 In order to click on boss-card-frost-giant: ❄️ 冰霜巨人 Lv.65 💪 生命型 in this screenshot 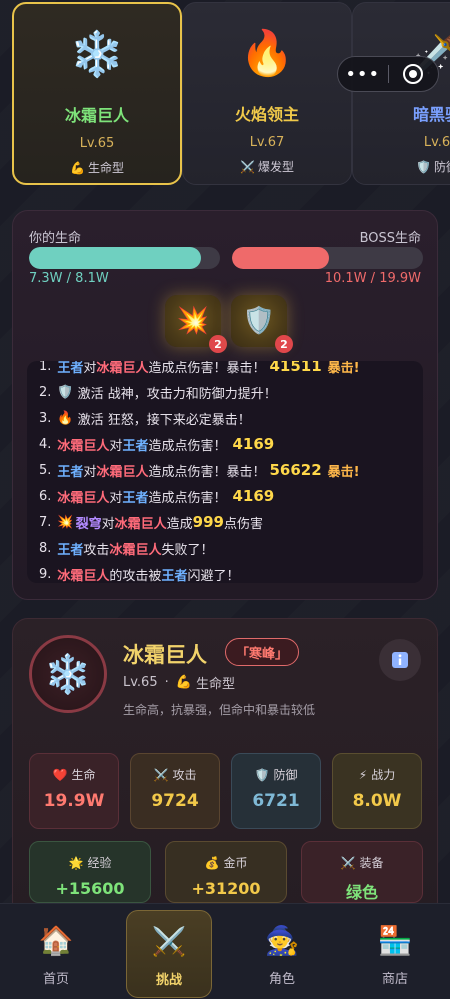, I will do `click(97, 93)`.